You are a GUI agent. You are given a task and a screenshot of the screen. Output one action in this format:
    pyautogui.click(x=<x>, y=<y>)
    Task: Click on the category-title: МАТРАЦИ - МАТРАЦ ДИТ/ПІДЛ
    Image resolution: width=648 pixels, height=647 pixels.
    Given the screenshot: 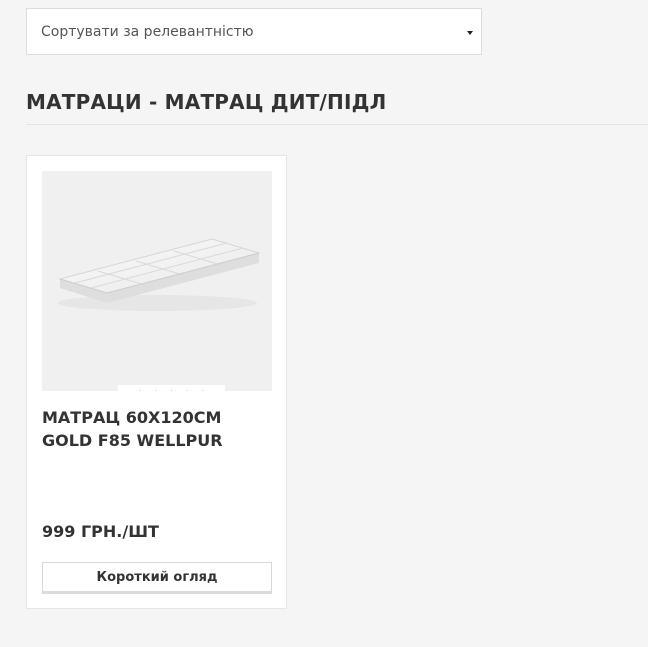 What is the action you would take?
    pyautogui.click(x=206, y=102)
    